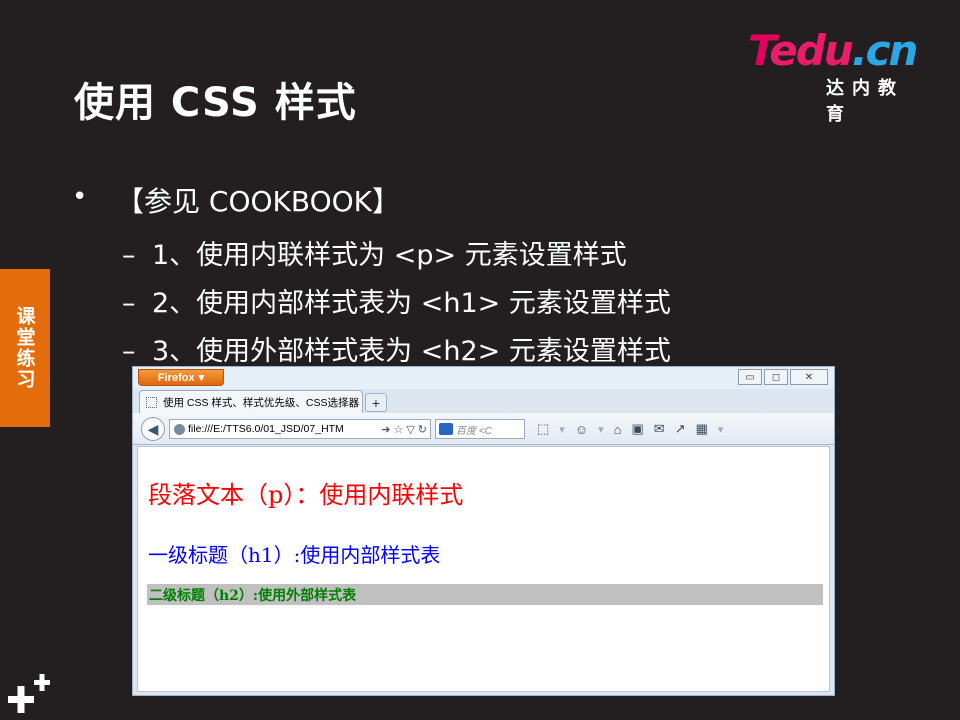 Image resolution: width=960 pixels, height=720 pixels. What do you see at coordinates (422, 429) in the screenshot?
I see `reload-icon: ↻` at bounding box center [422, 429].